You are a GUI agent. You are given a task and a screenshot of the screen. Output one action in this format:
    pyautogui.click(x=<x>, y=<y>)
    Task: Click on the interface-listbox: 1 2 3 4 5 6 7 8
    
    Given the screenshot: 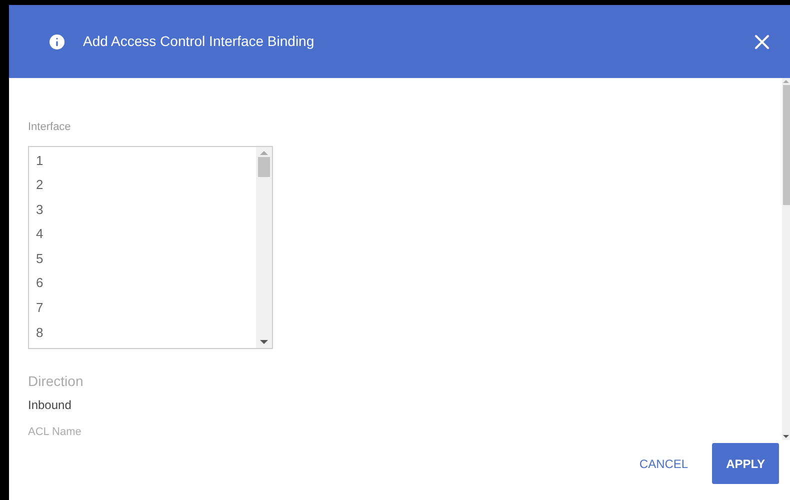 What is the action you would take?
    pyautogui.click(x=150, y=247)
    